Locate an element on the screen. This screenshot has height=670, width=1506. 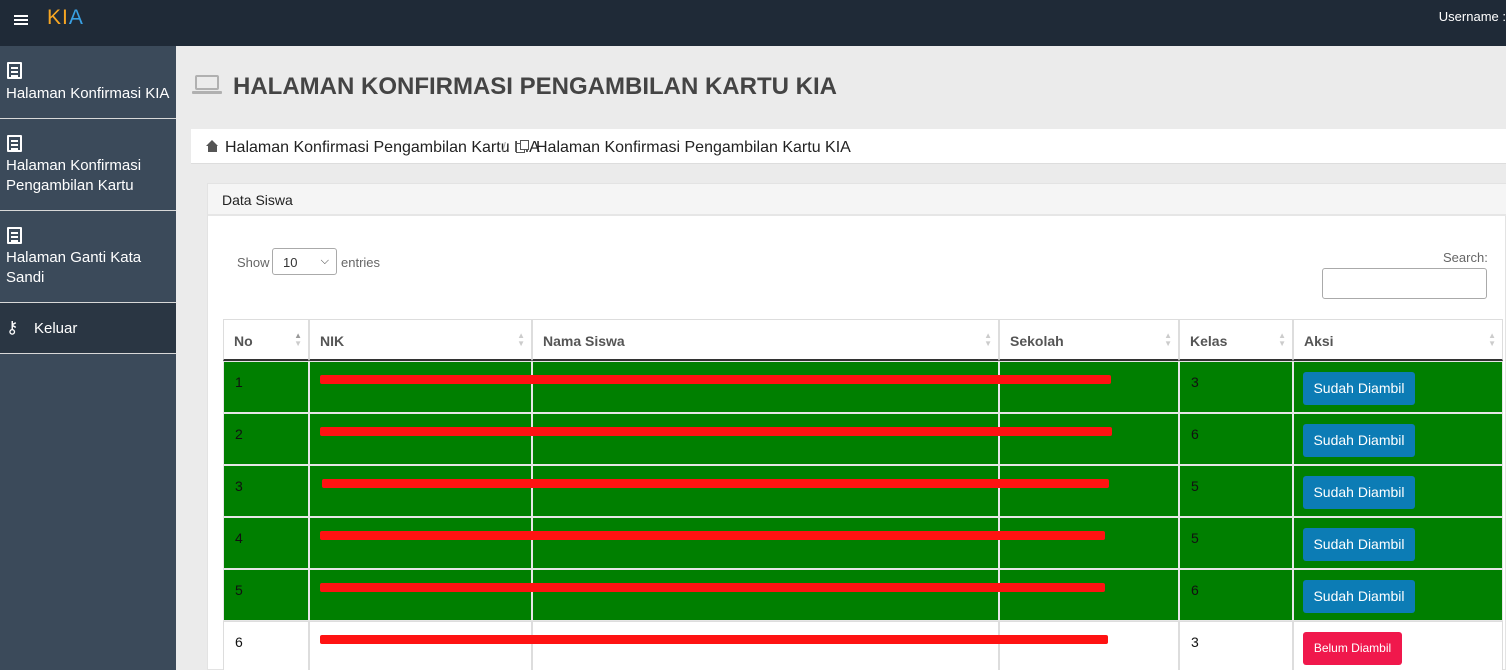
panel-header: Data Siswa is located at coordinates (857, 200).